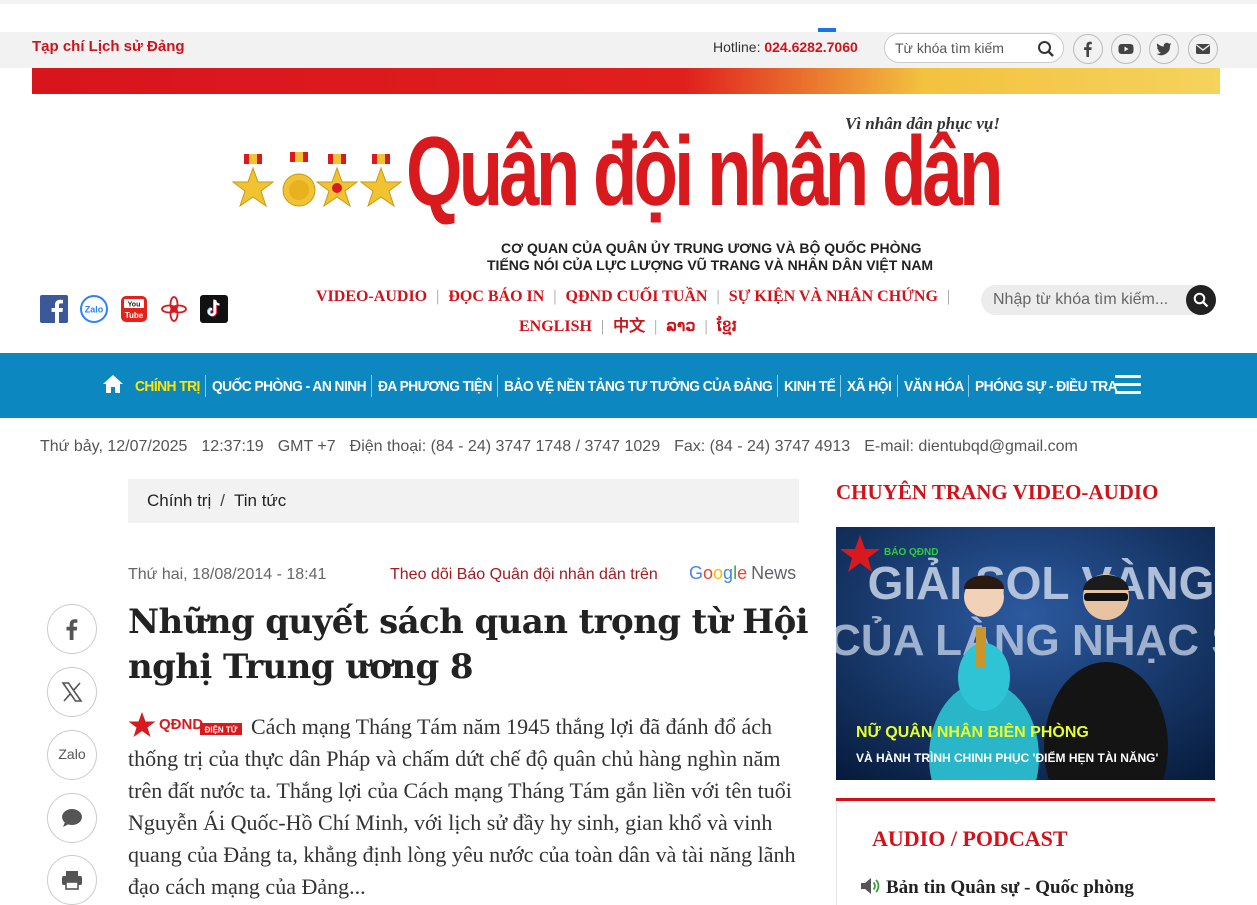  What do you see at coordinates (1046, 386) in the screenshot?
I see `nav-item-8: PHÓNG SỰ - ĐIỀU TRA` at bounding box center [1046, 386].